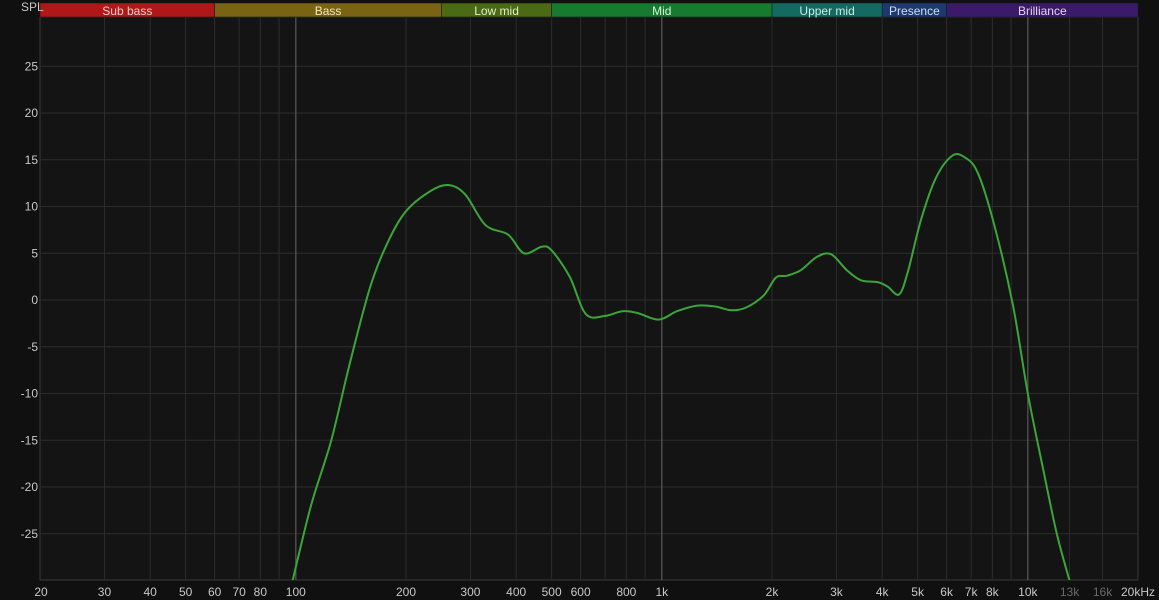 The height and width of the screenshot is (600, 1159). Describe the element at coordinates (661, 11) in the screenshot. I see `band-label: Mid` at that location.